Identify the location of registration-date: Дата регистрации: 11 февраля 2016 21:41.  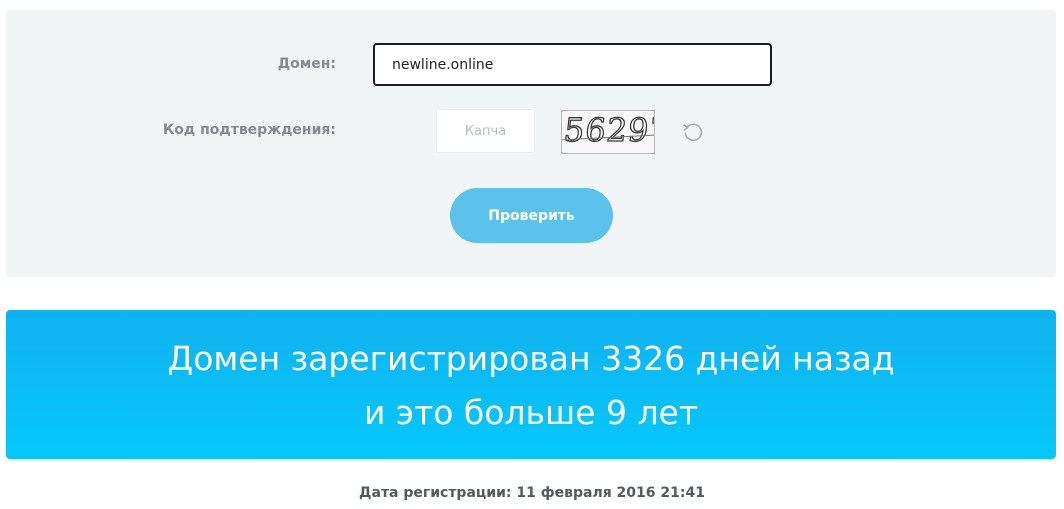
(532, 493).